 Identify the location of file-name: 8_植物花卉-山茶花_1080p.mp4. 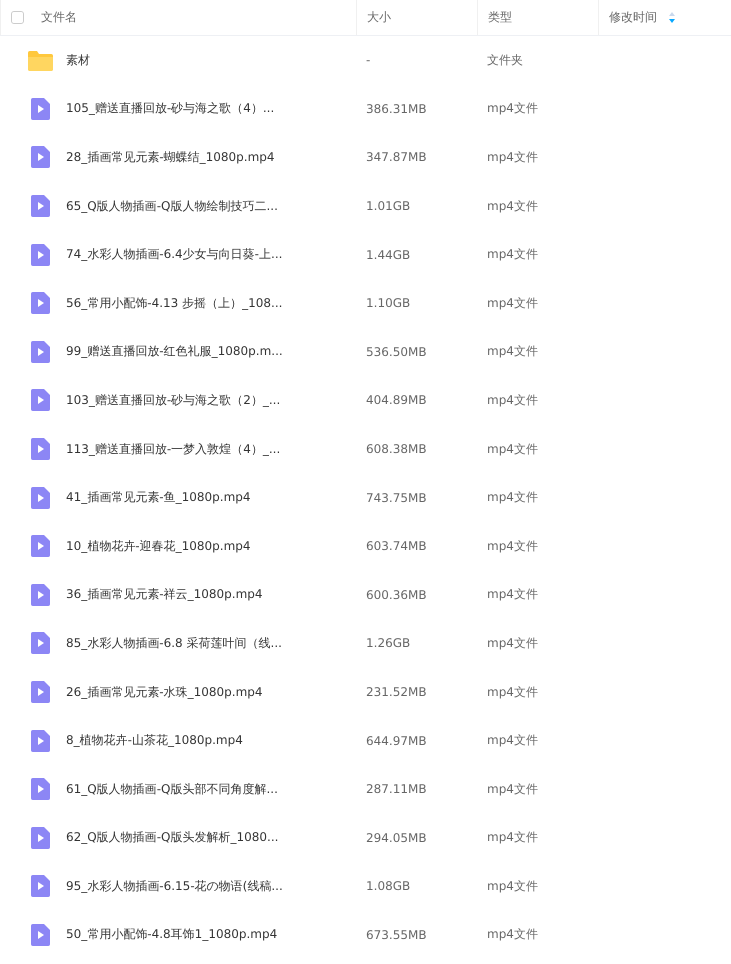
(154, 741).